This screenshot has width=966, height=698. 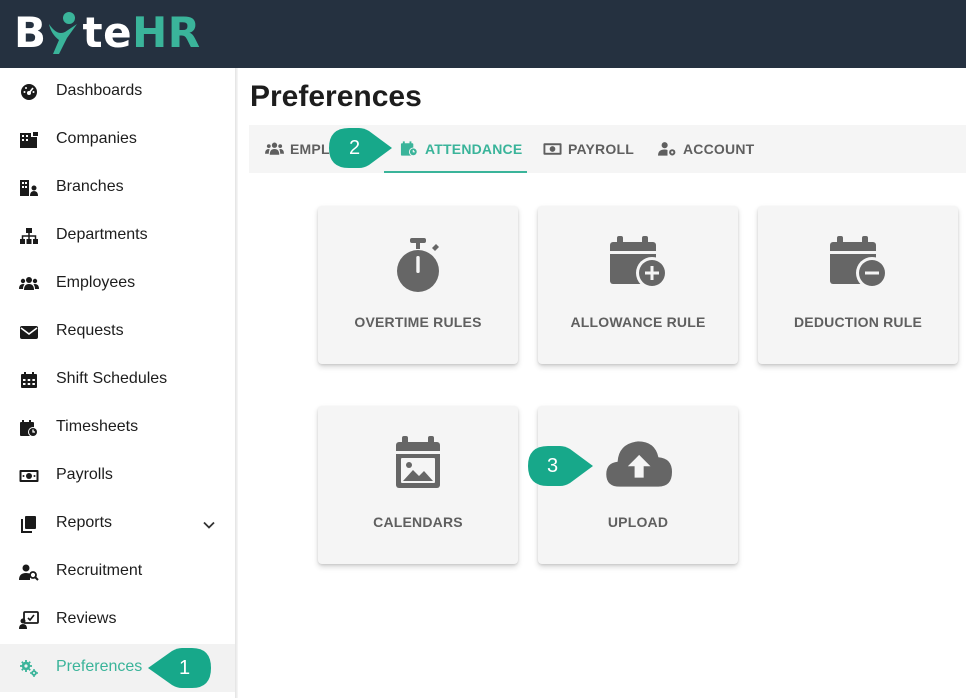 I want to click on tab-attendance: ATTENDANCE, so click(x=461, y=149).